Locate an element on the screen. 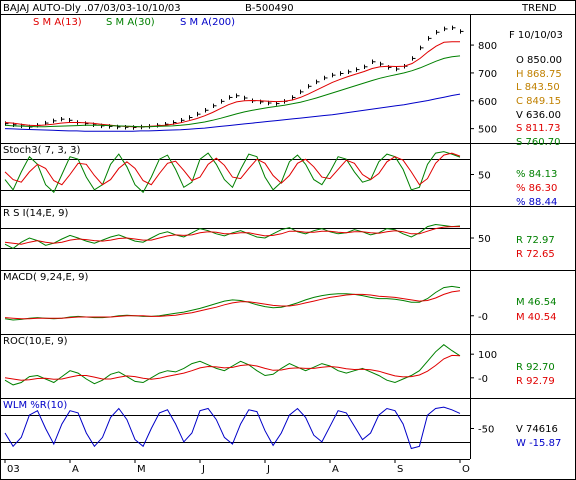 The height and width of the screenshot is (480, 576). macd-readout-1: M 46.54 is located at coordinates (536, 302).